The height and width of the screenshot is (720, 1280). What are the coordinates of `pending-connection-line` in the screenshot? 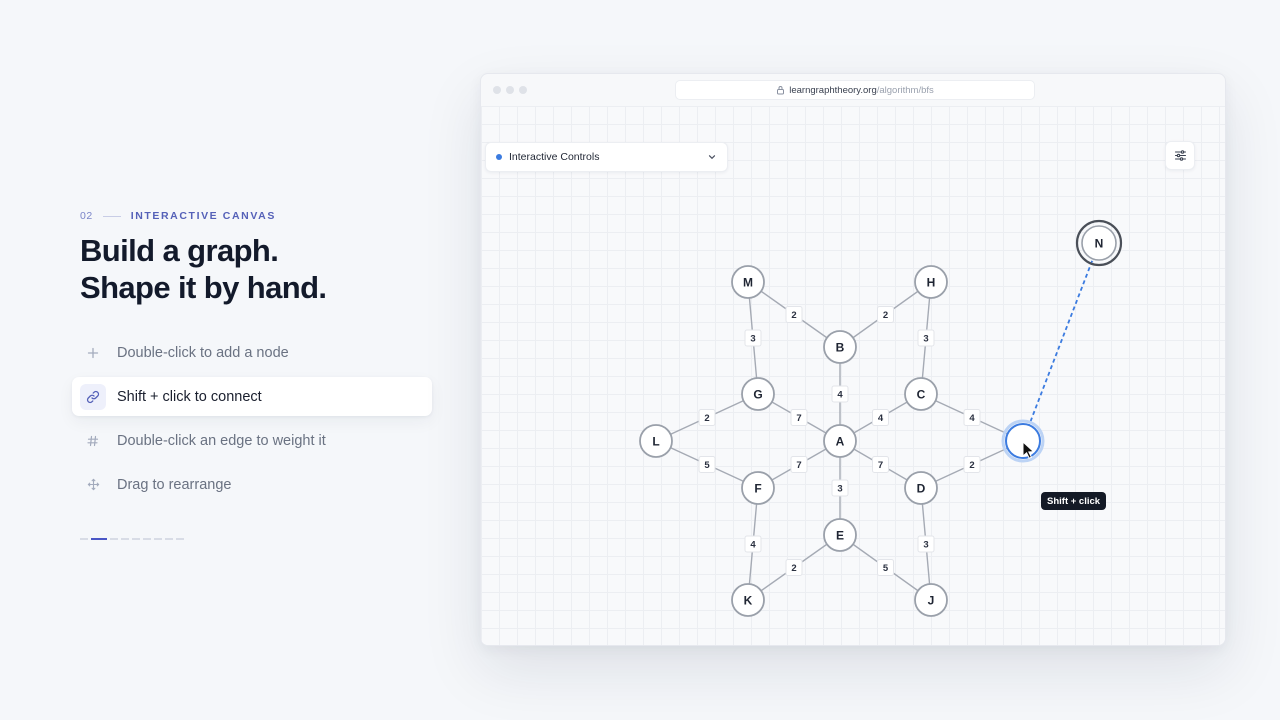 It's located at (1061, 342).